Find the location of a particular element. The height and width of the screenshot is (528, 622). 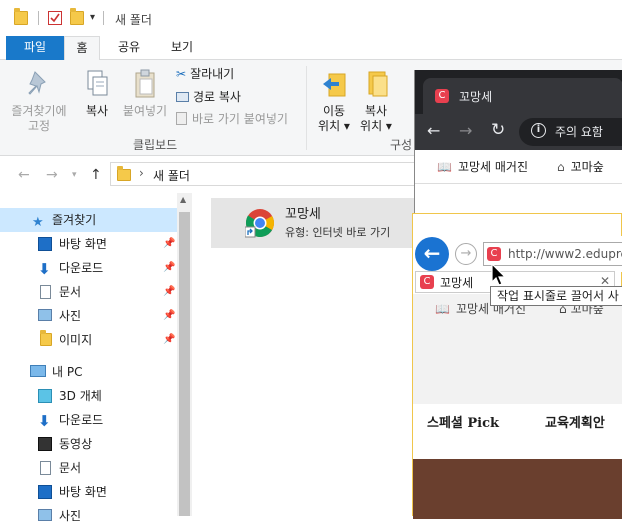

clipboard-group-label: 클립보드 is located at coordinates (155, 145).